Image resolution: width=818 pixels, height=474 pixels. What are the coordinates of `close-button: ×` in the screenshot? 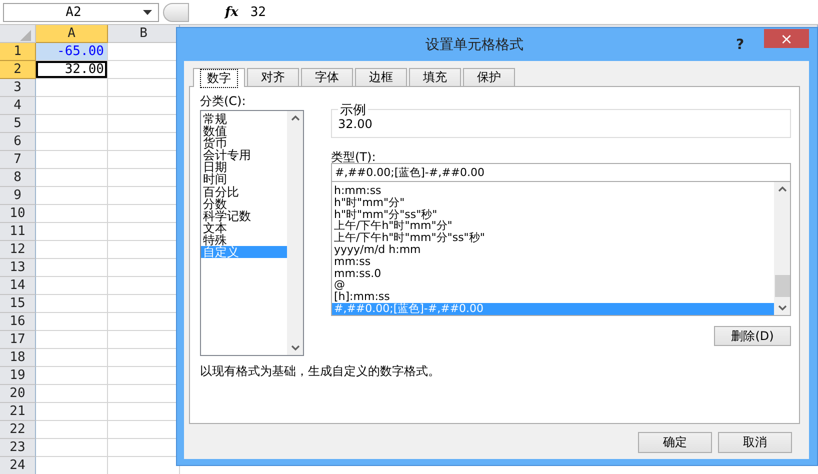 It's located at (786, 38).